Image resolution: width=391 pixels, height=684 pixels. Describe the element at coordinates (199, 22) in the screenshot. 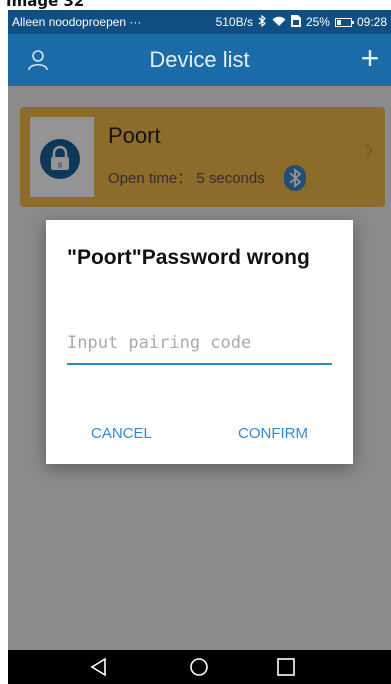

I see `status-bar: Alleen noodoproepen ··· 510B/s 25% 09:28` at that location.